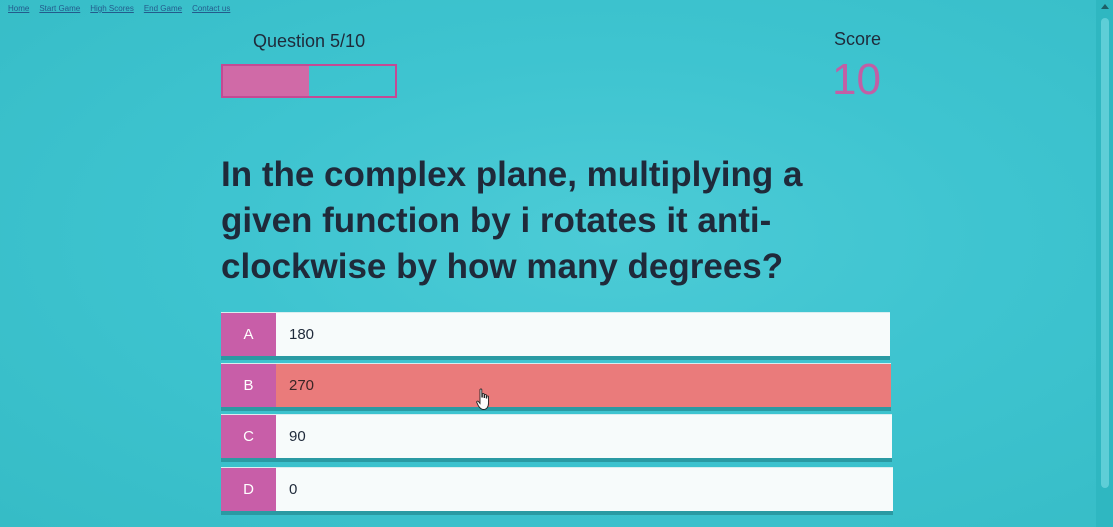  What do you see at coordinates (163, 8) in the screenshot?
I see `nav-end-game-link: End Game` at bounding box center [163, 8].